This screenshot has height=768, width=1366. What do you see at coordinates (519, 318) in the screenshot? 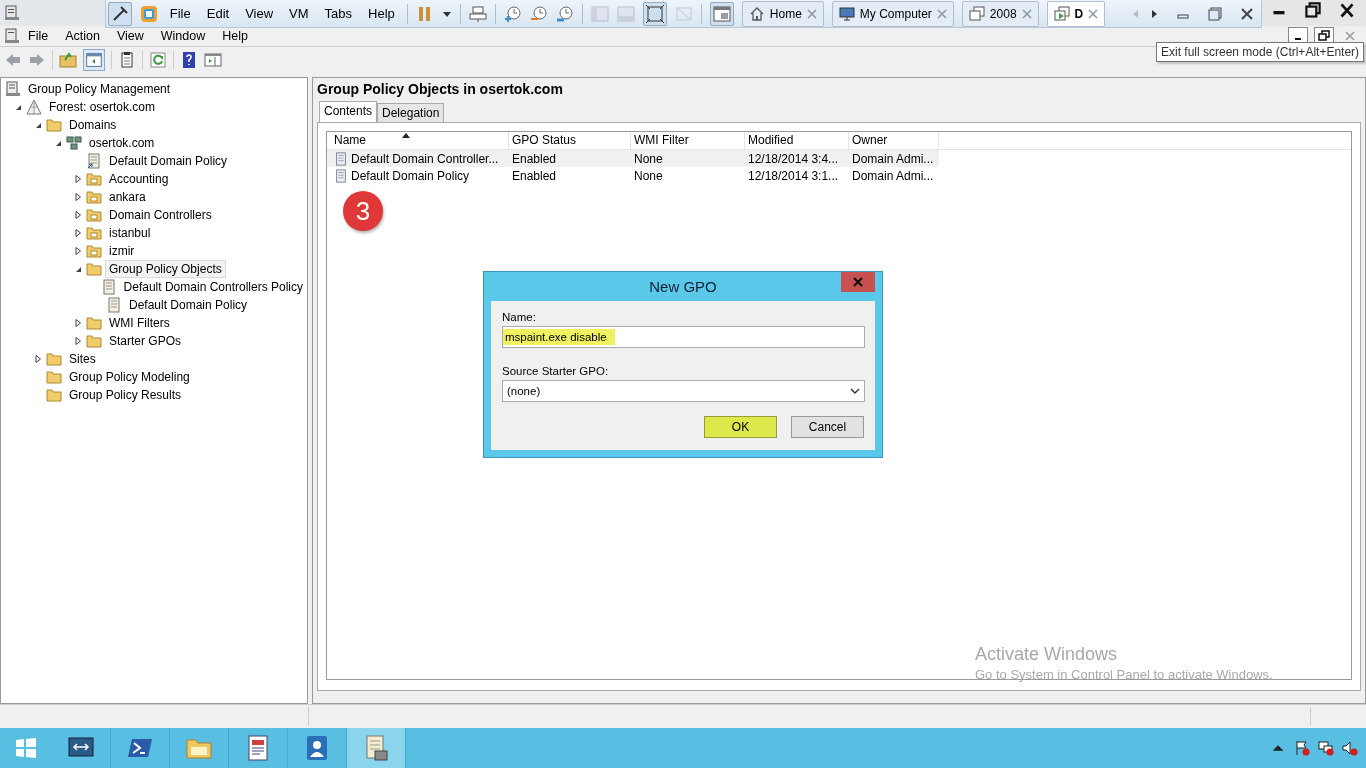
I see `field-label: Name:` at bounding box center [519, 318].